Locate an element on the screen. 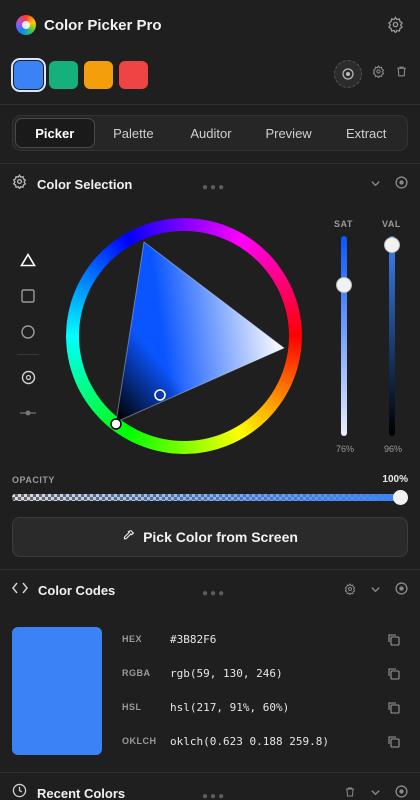  app-header: Color Picker Pro is located at coordinates (210, 25).